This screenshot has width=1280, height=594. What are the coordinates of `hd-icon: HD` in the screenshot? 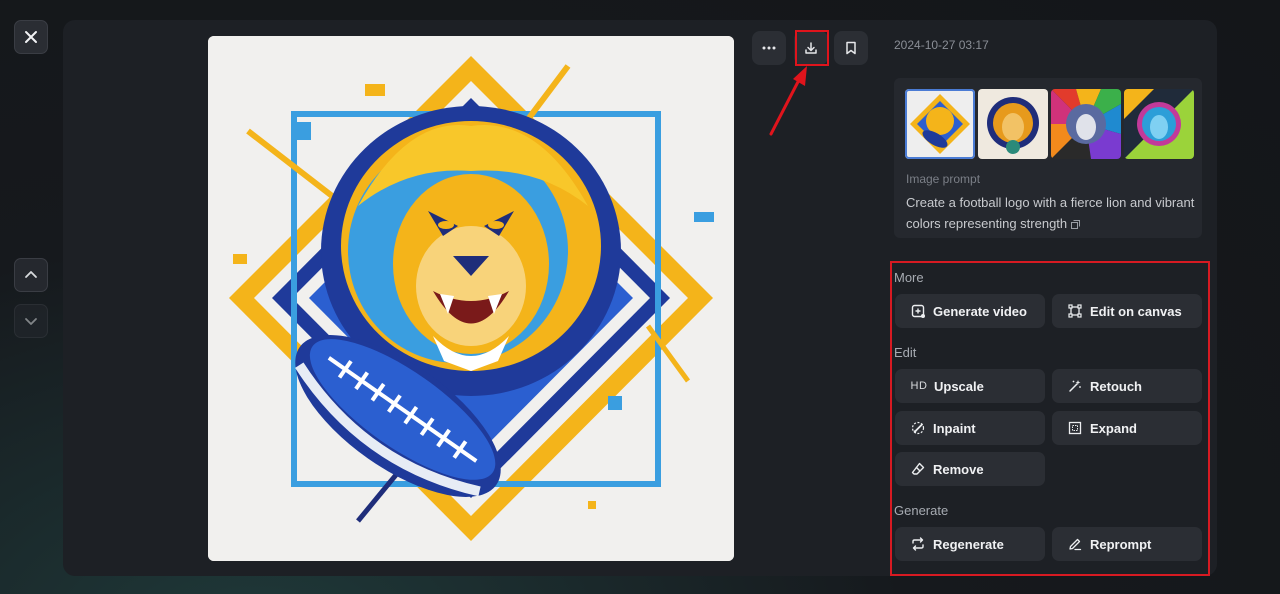 It's located at (919, 386).